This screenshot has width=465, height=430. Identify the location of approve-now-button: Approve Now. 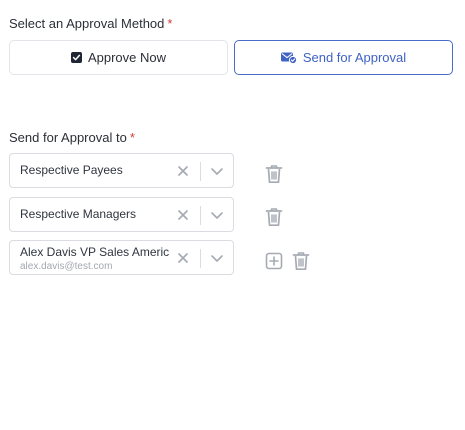
(118, 57).